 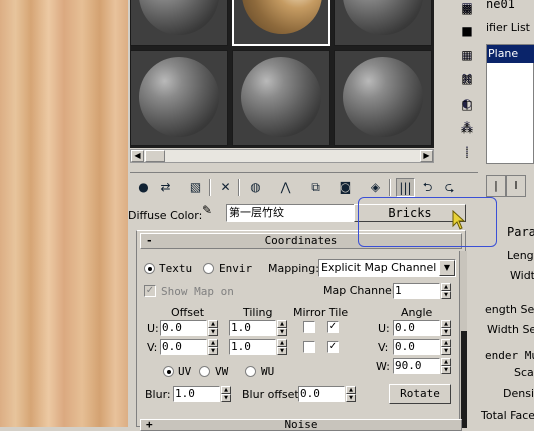 I want to click on offset-v-value: 0.0, so click(x=183, y=347).